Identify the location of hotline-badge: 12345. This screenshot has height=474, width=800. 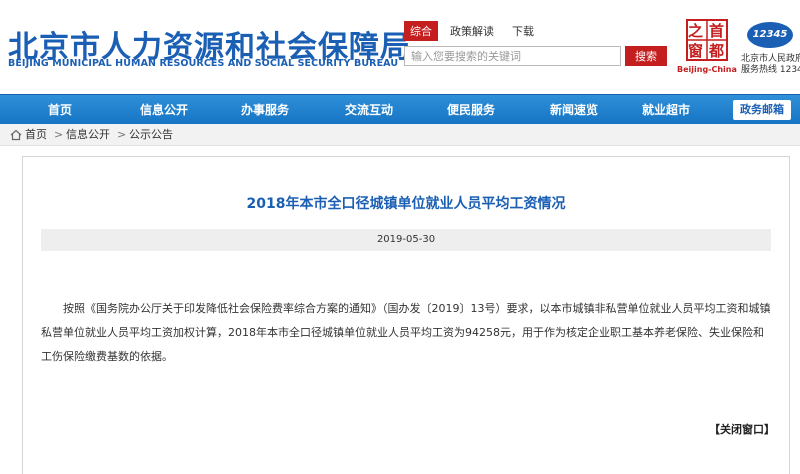
(770, 35).